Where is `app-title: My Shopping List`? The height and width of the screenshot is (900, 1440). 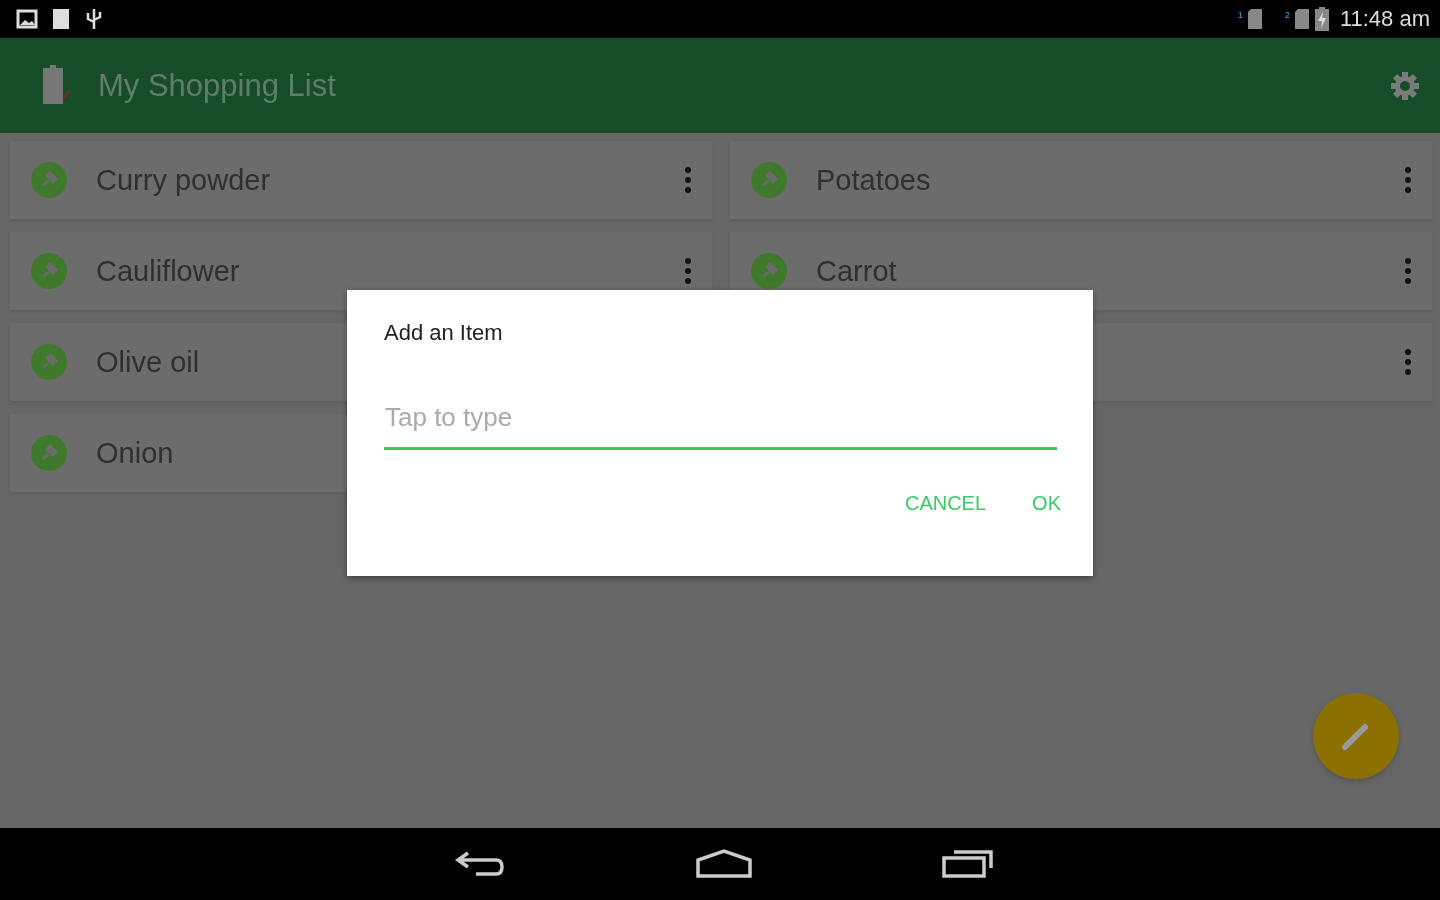
app-title: My Shopping List is located at coordinates (217, 85).